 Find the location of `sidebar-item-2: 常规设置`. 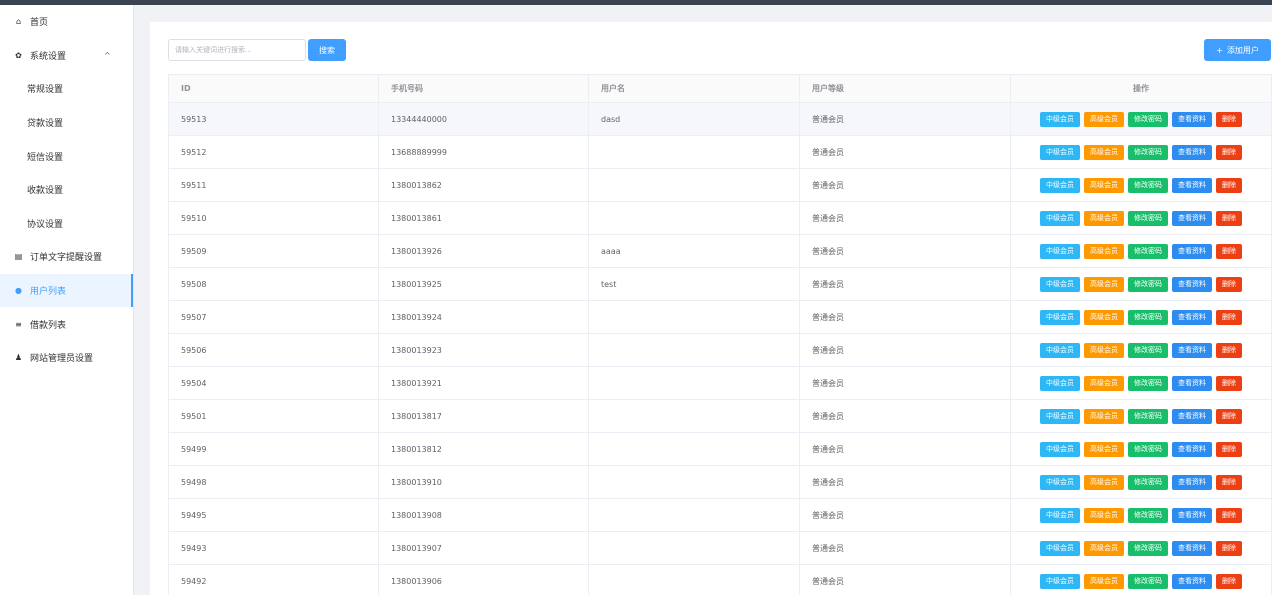

sidebar-item-2: 常规设置 is located at coordinates (66, 89).